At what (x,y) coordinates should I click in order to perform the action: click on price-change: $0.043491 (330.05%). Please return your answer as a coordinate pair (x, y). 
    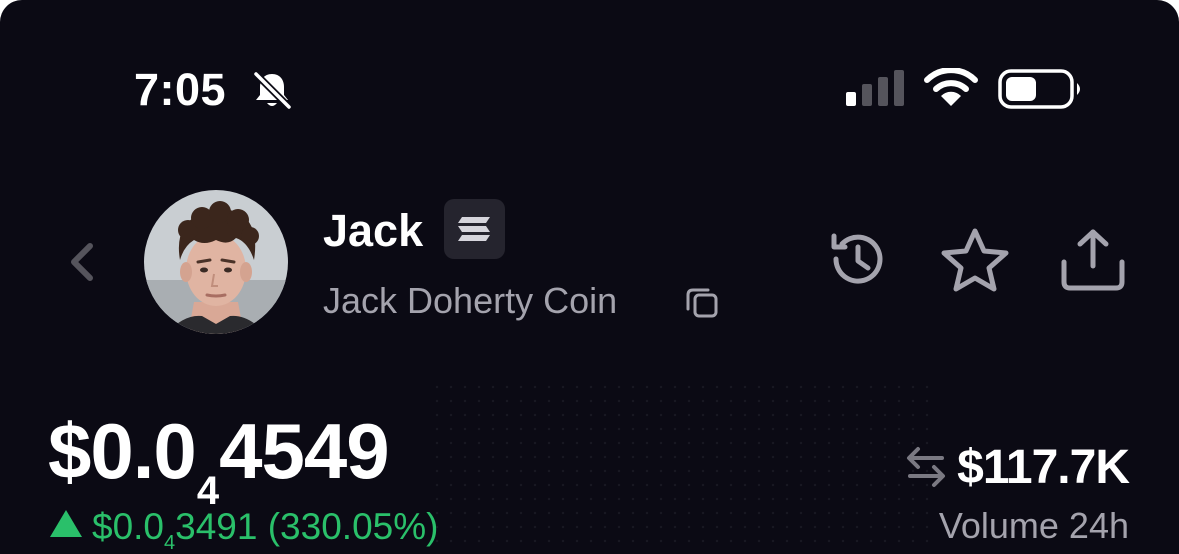
    Looking at the image, I should click on (244, 529).